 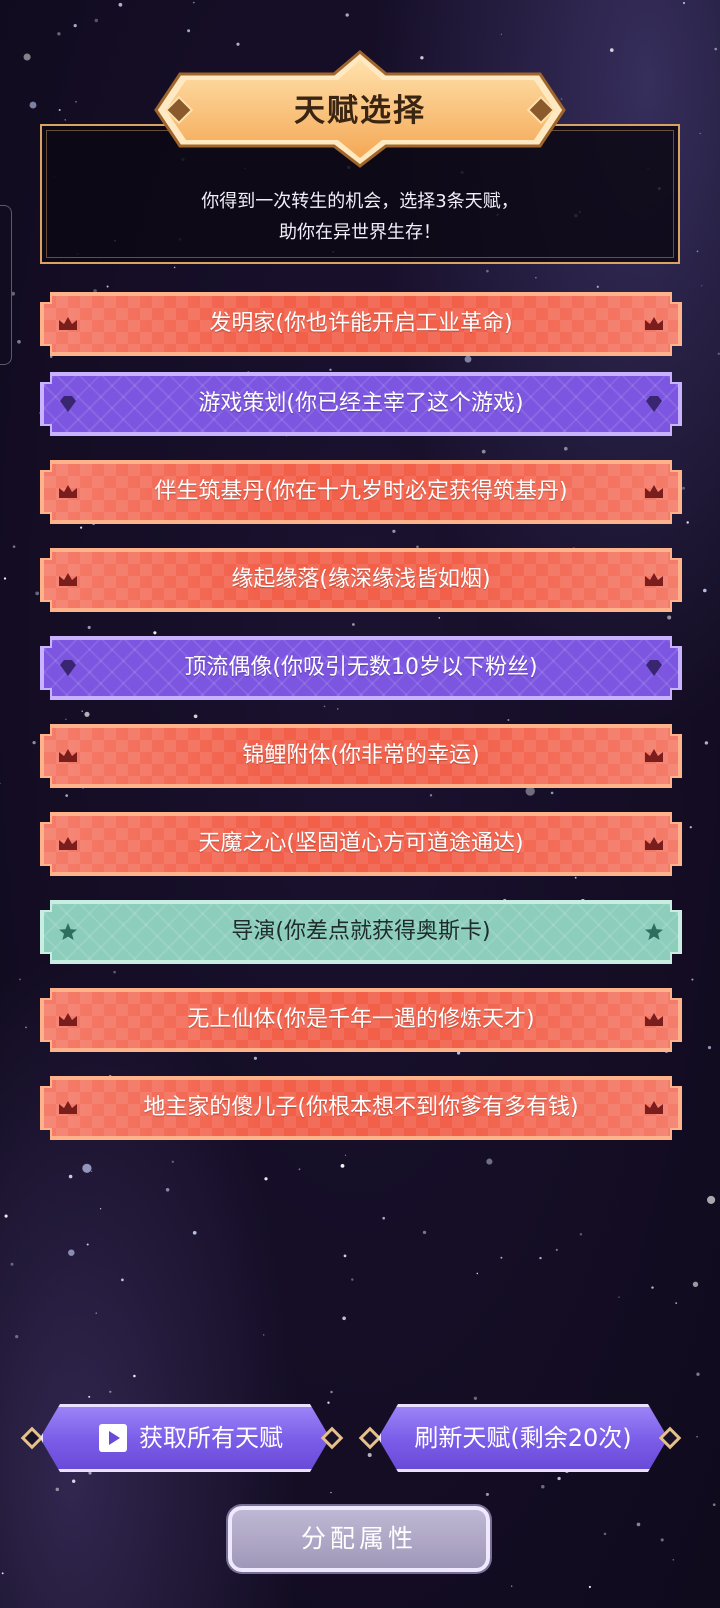 I want to click on refresh-talents-button: 刷新天赋(剩余20次), so click(x=523, y=1438).